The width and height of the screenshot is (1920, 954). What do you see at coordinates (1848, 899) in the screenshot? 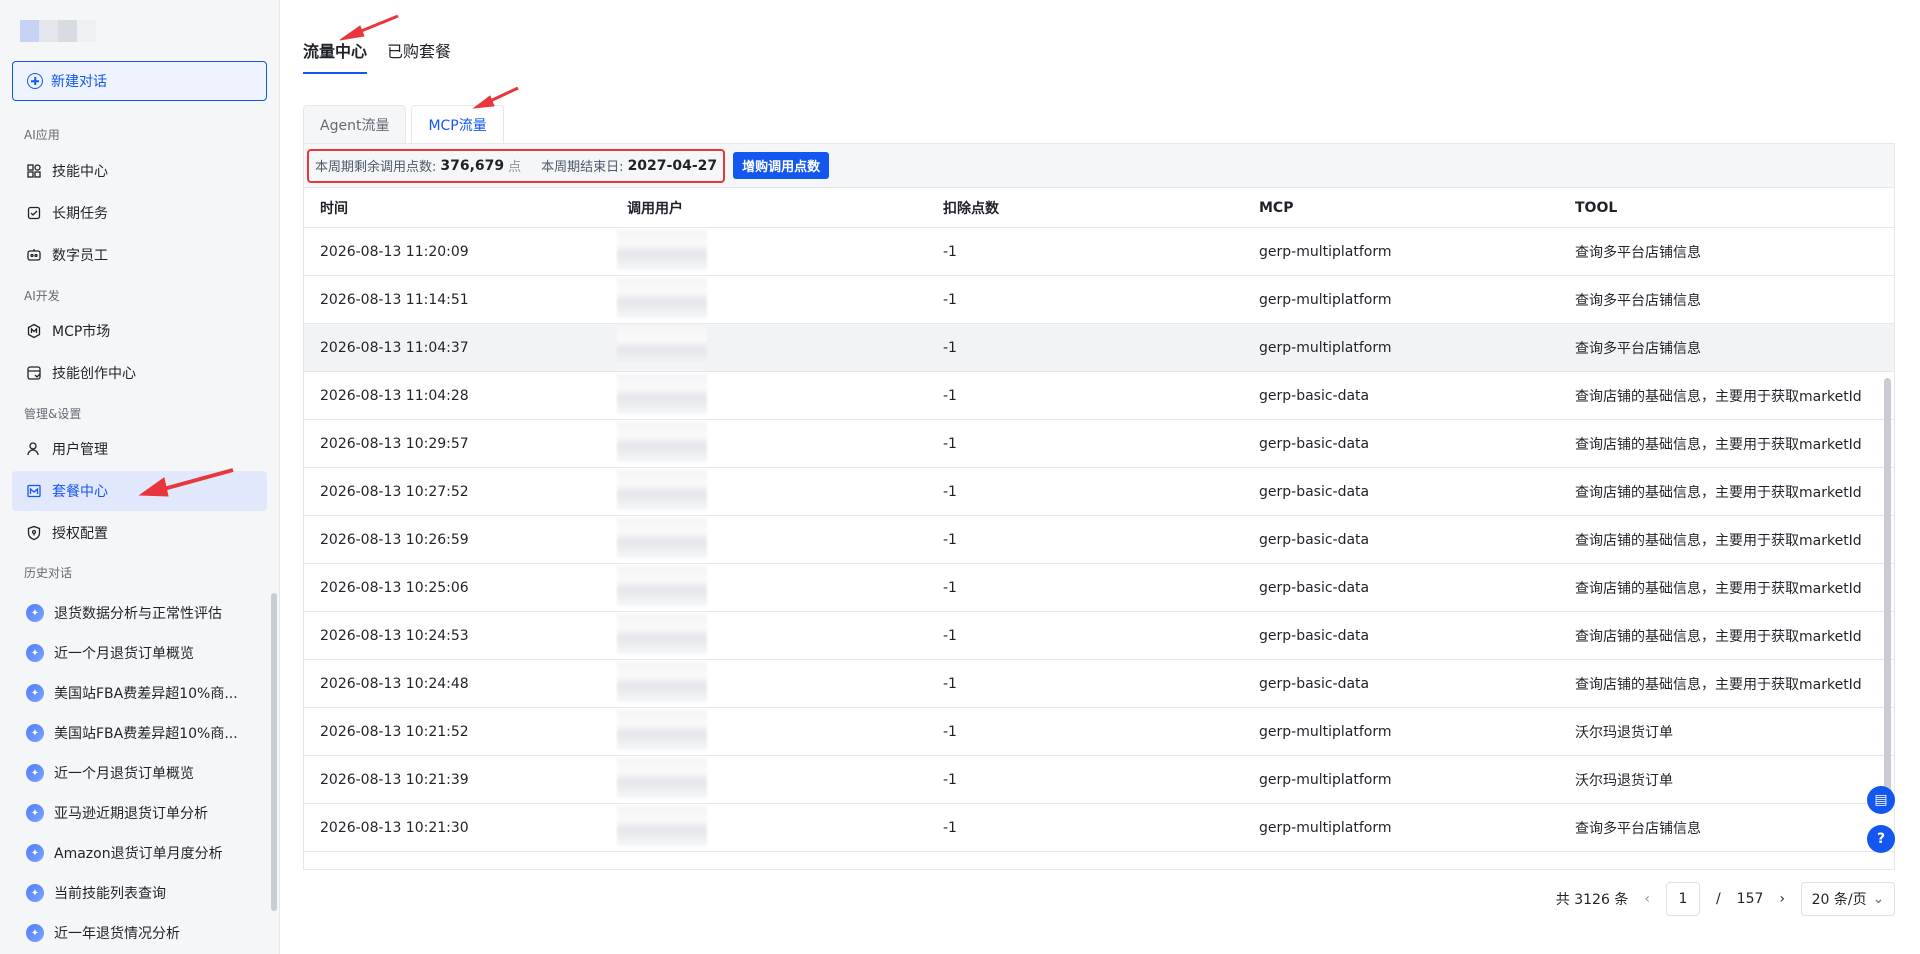
I see `page-size-select: 20 条/页 ⌄` at bounding box center [1848, 899].